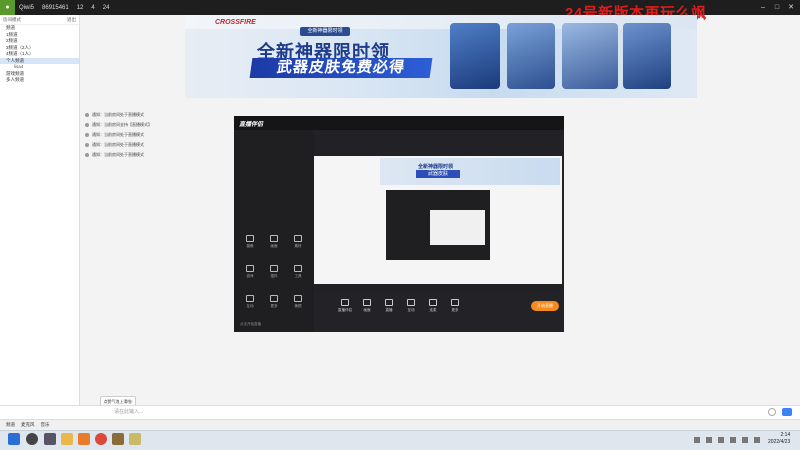  I want to click on status-channel: 频道, so click(10, 425).